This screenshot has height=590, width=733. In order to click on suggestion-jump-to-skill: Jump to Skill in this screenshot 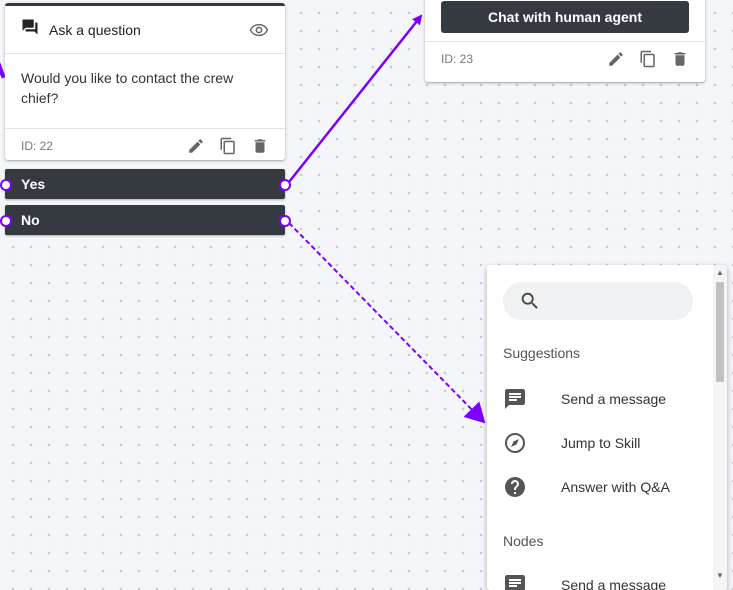, I will do `click(571, 443)`.